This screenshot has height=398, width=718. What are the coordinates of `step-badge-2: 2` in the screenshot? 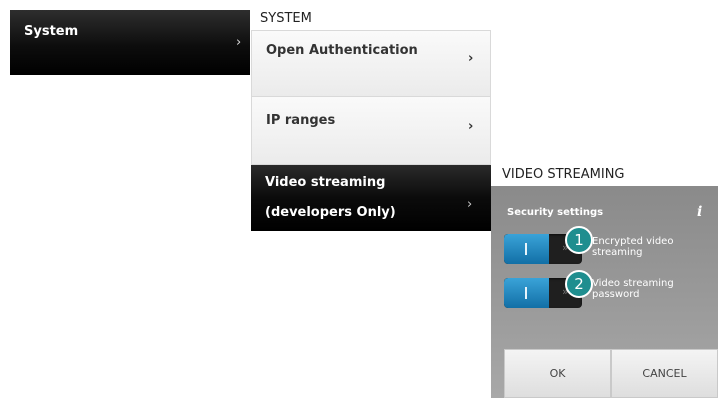 It's located at (579, 284).